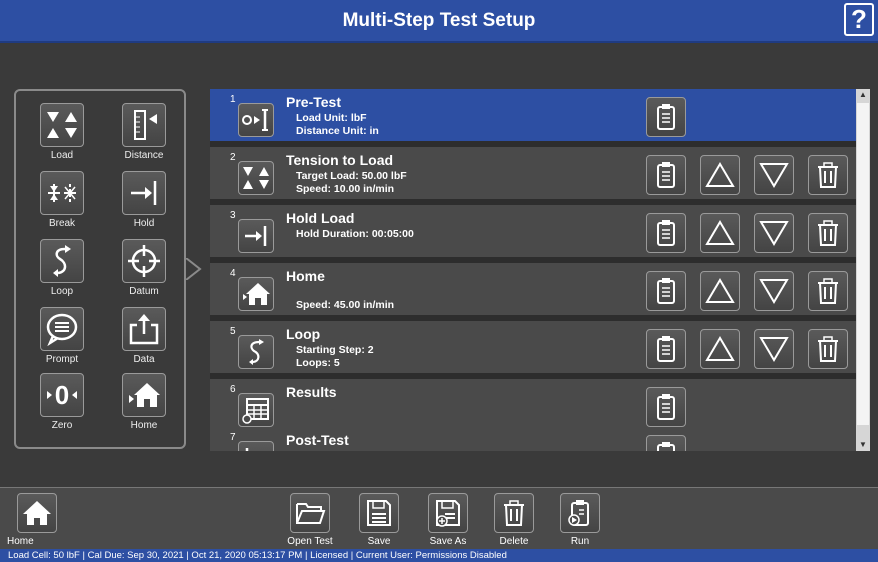 The width and height of the screenshot is (878, 562). I want to click on save-button, so click(379, 513).